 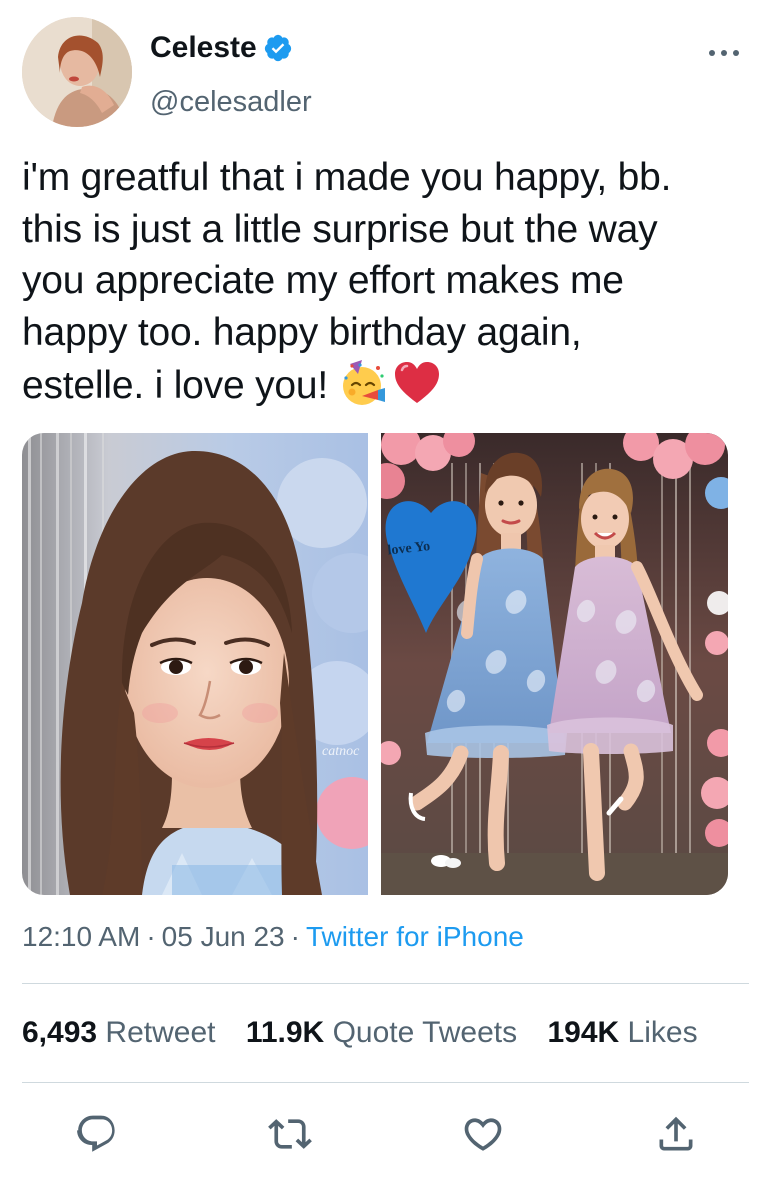 I want to click on author-name-row: Celeste, so click(x=221, y=48).